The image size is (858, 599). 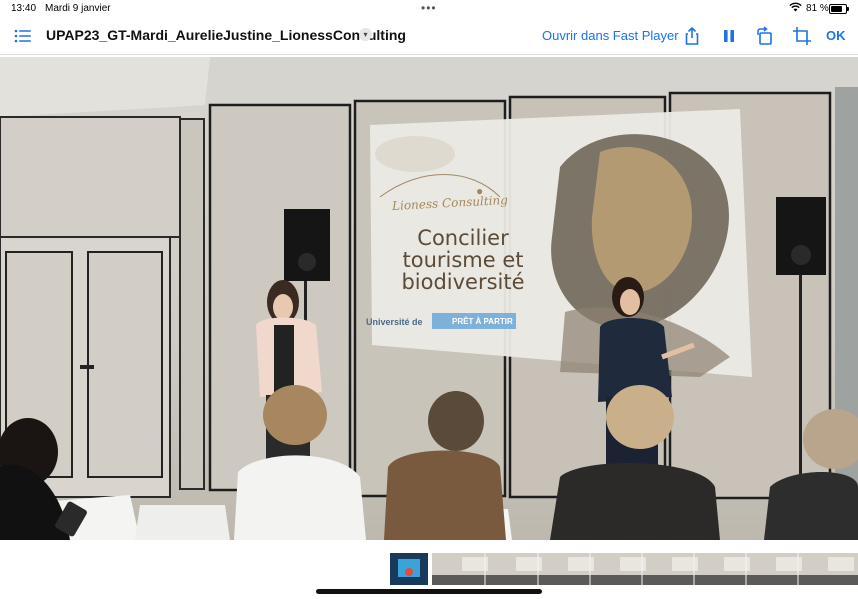 I want to click on status-date: Mardi 9 janvier, so click(x=78, y=8).